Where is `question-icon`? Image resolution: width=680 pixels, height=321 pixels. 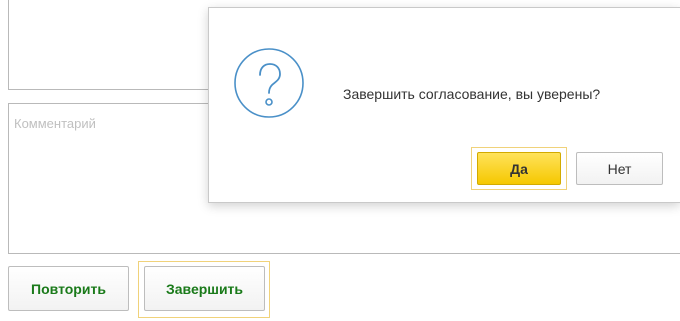
question-icon is located at coordinates (269, 83).